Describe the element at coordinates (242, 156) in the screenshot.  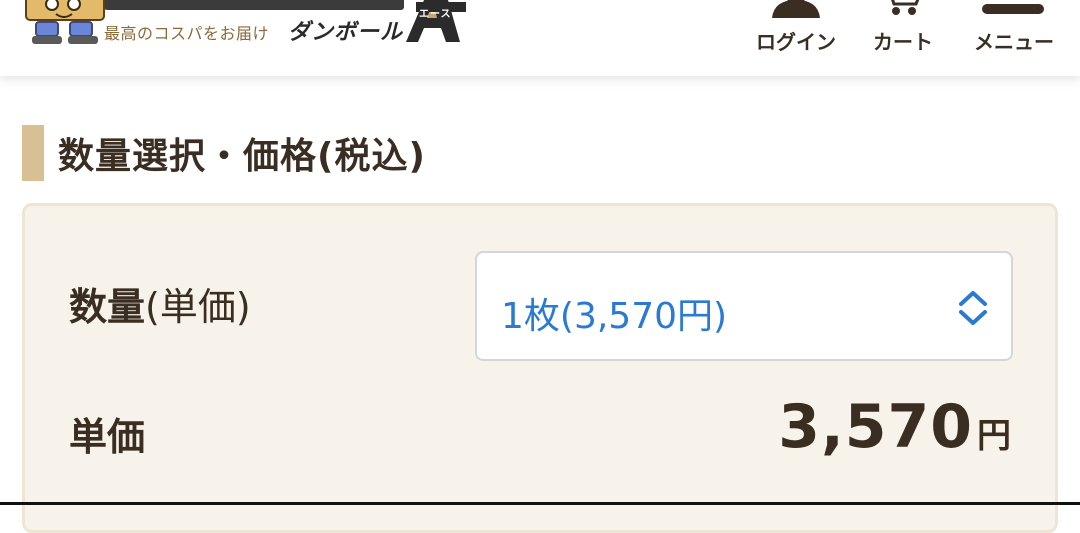
I see `section-title: 数量選択・価格(税込)` at that location.